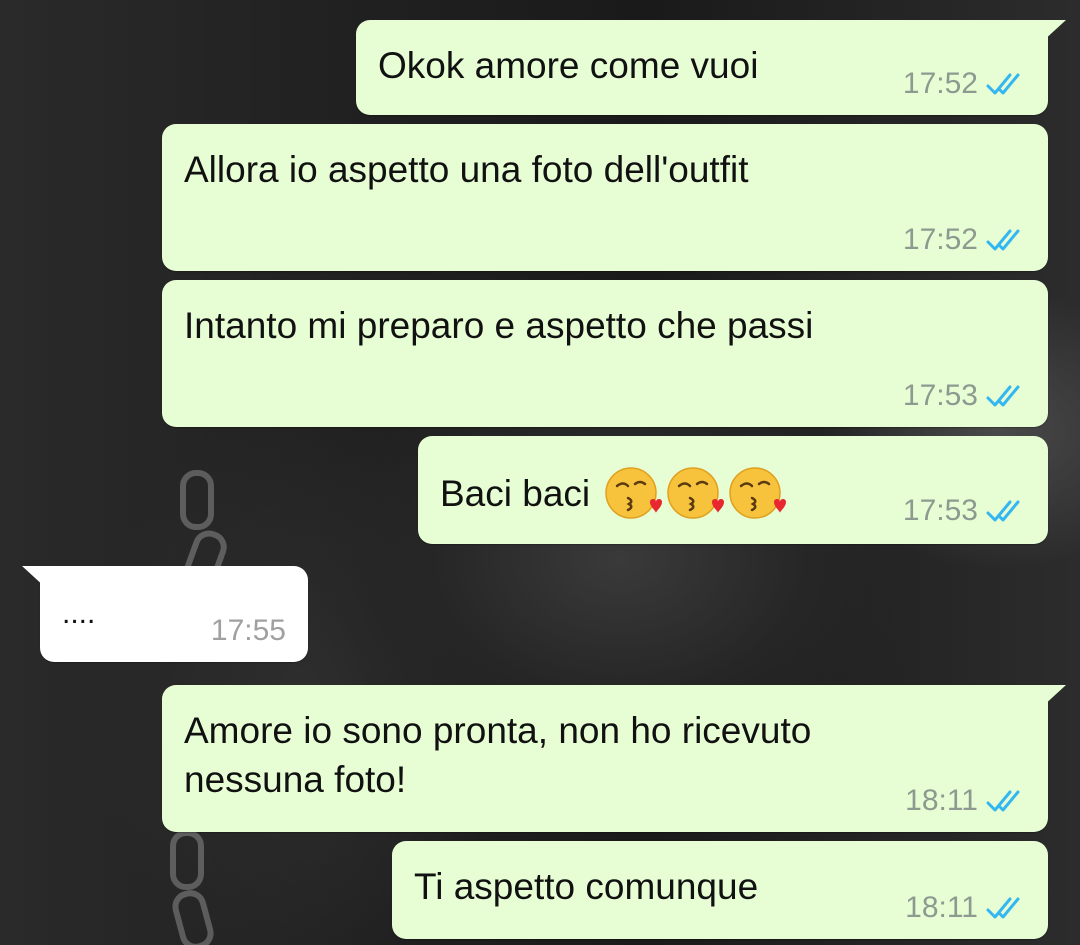  I want to click on message-text: Ti aspetto comunque, so click(586, 886).